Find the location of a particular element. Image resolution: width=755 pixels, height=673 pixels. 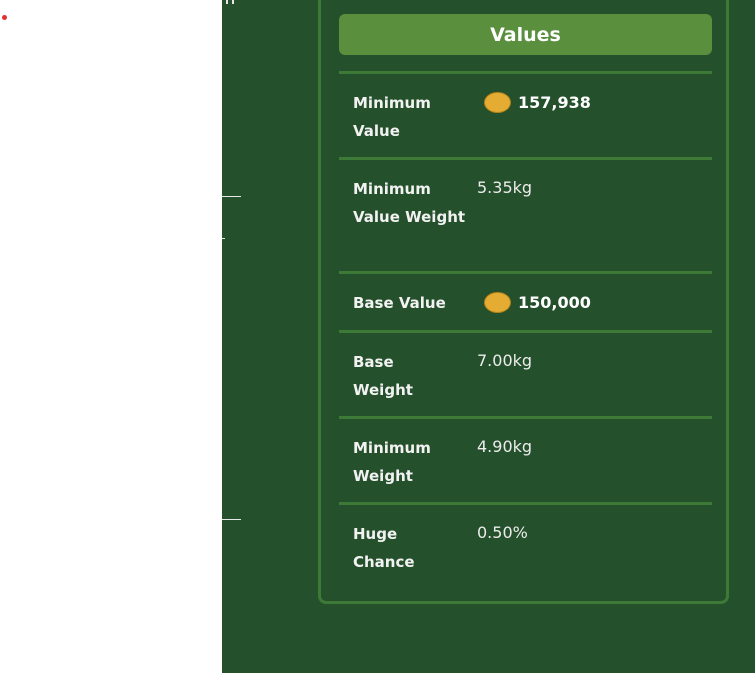

row-value-minimum-value: 157,938 is located at coordinates (534, 102).